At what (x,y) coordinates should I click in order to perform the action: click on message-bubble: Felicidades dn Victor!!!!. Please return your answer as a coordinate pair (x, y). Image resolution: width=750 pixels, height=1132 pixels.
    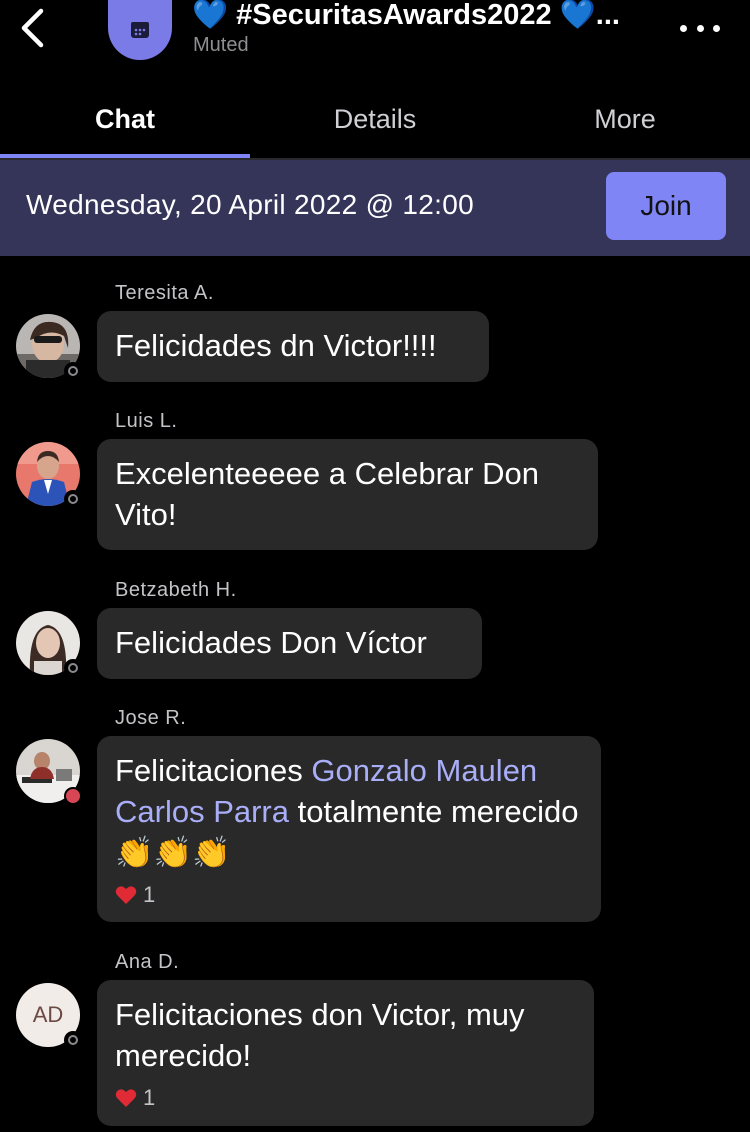
    Looking at the image, I should click on (293, 346).